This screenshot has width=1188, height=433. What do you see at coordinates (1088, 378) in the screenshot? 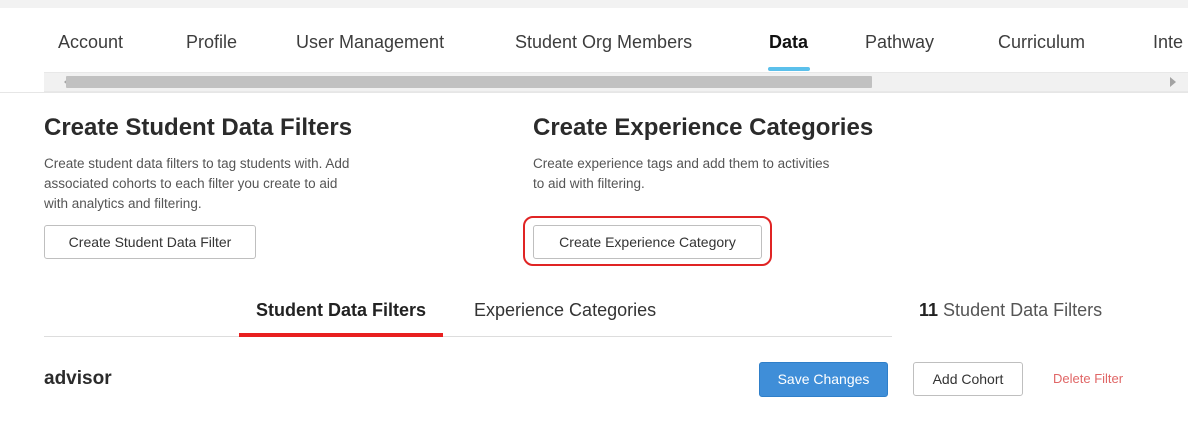
I see `delete-filter-link: Delete Filter` at bounding box center [1088, 378].